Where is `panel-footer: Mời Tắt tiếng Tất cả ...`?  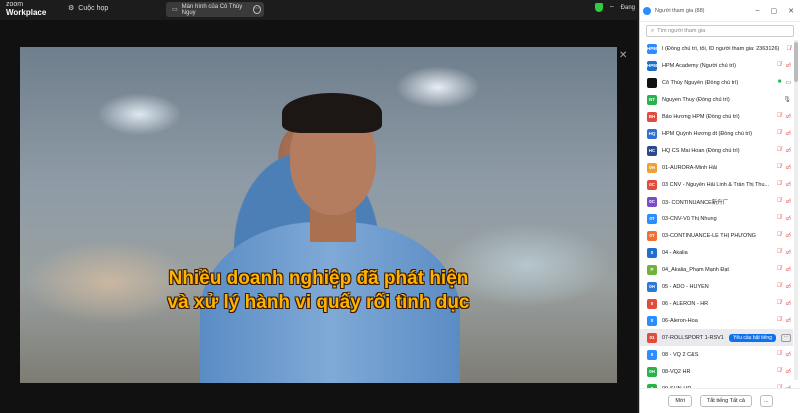
panel-footer: Mời Tắt tiếng Tất cả ... is located at coordinates (720, 400).